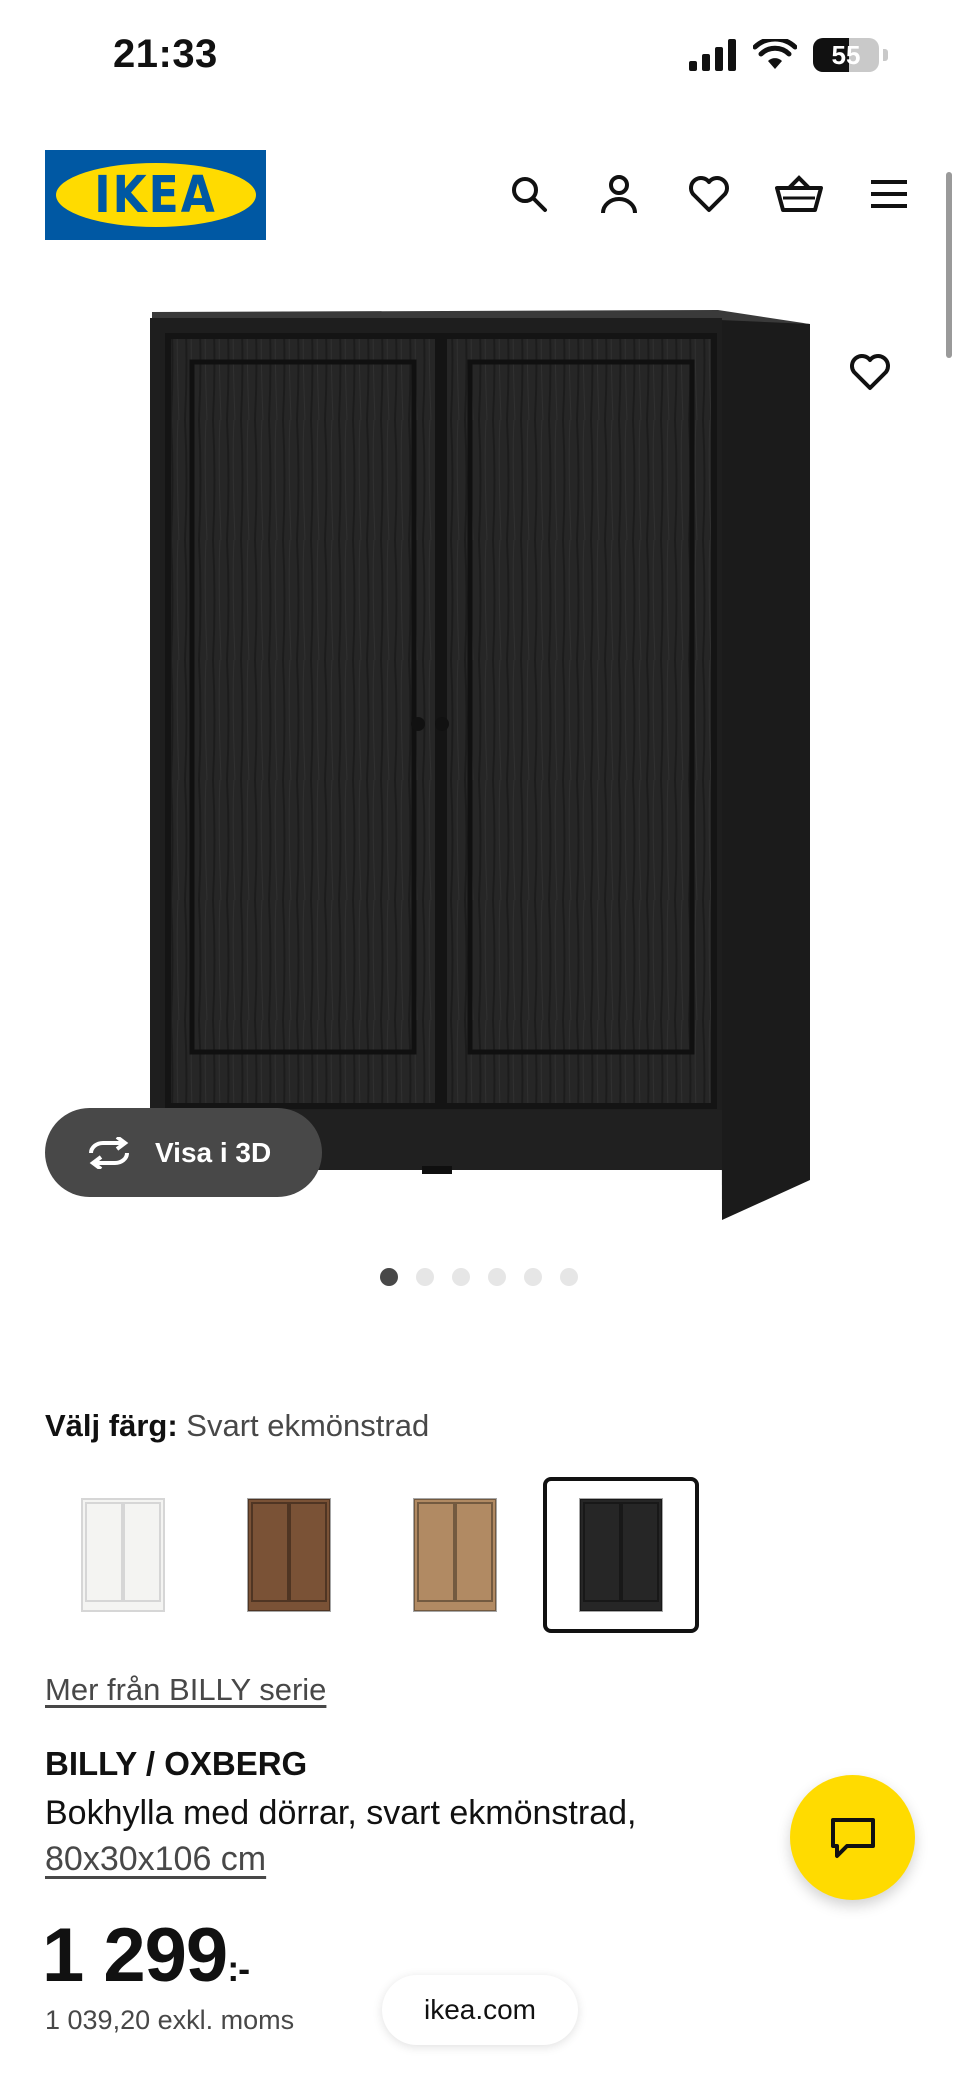 The height and width of the screenshot is (2077, 960). What do you see at coordinates (712, 55) in the screenshot?
I see `signal-icon` at bounding box center [712, 55].